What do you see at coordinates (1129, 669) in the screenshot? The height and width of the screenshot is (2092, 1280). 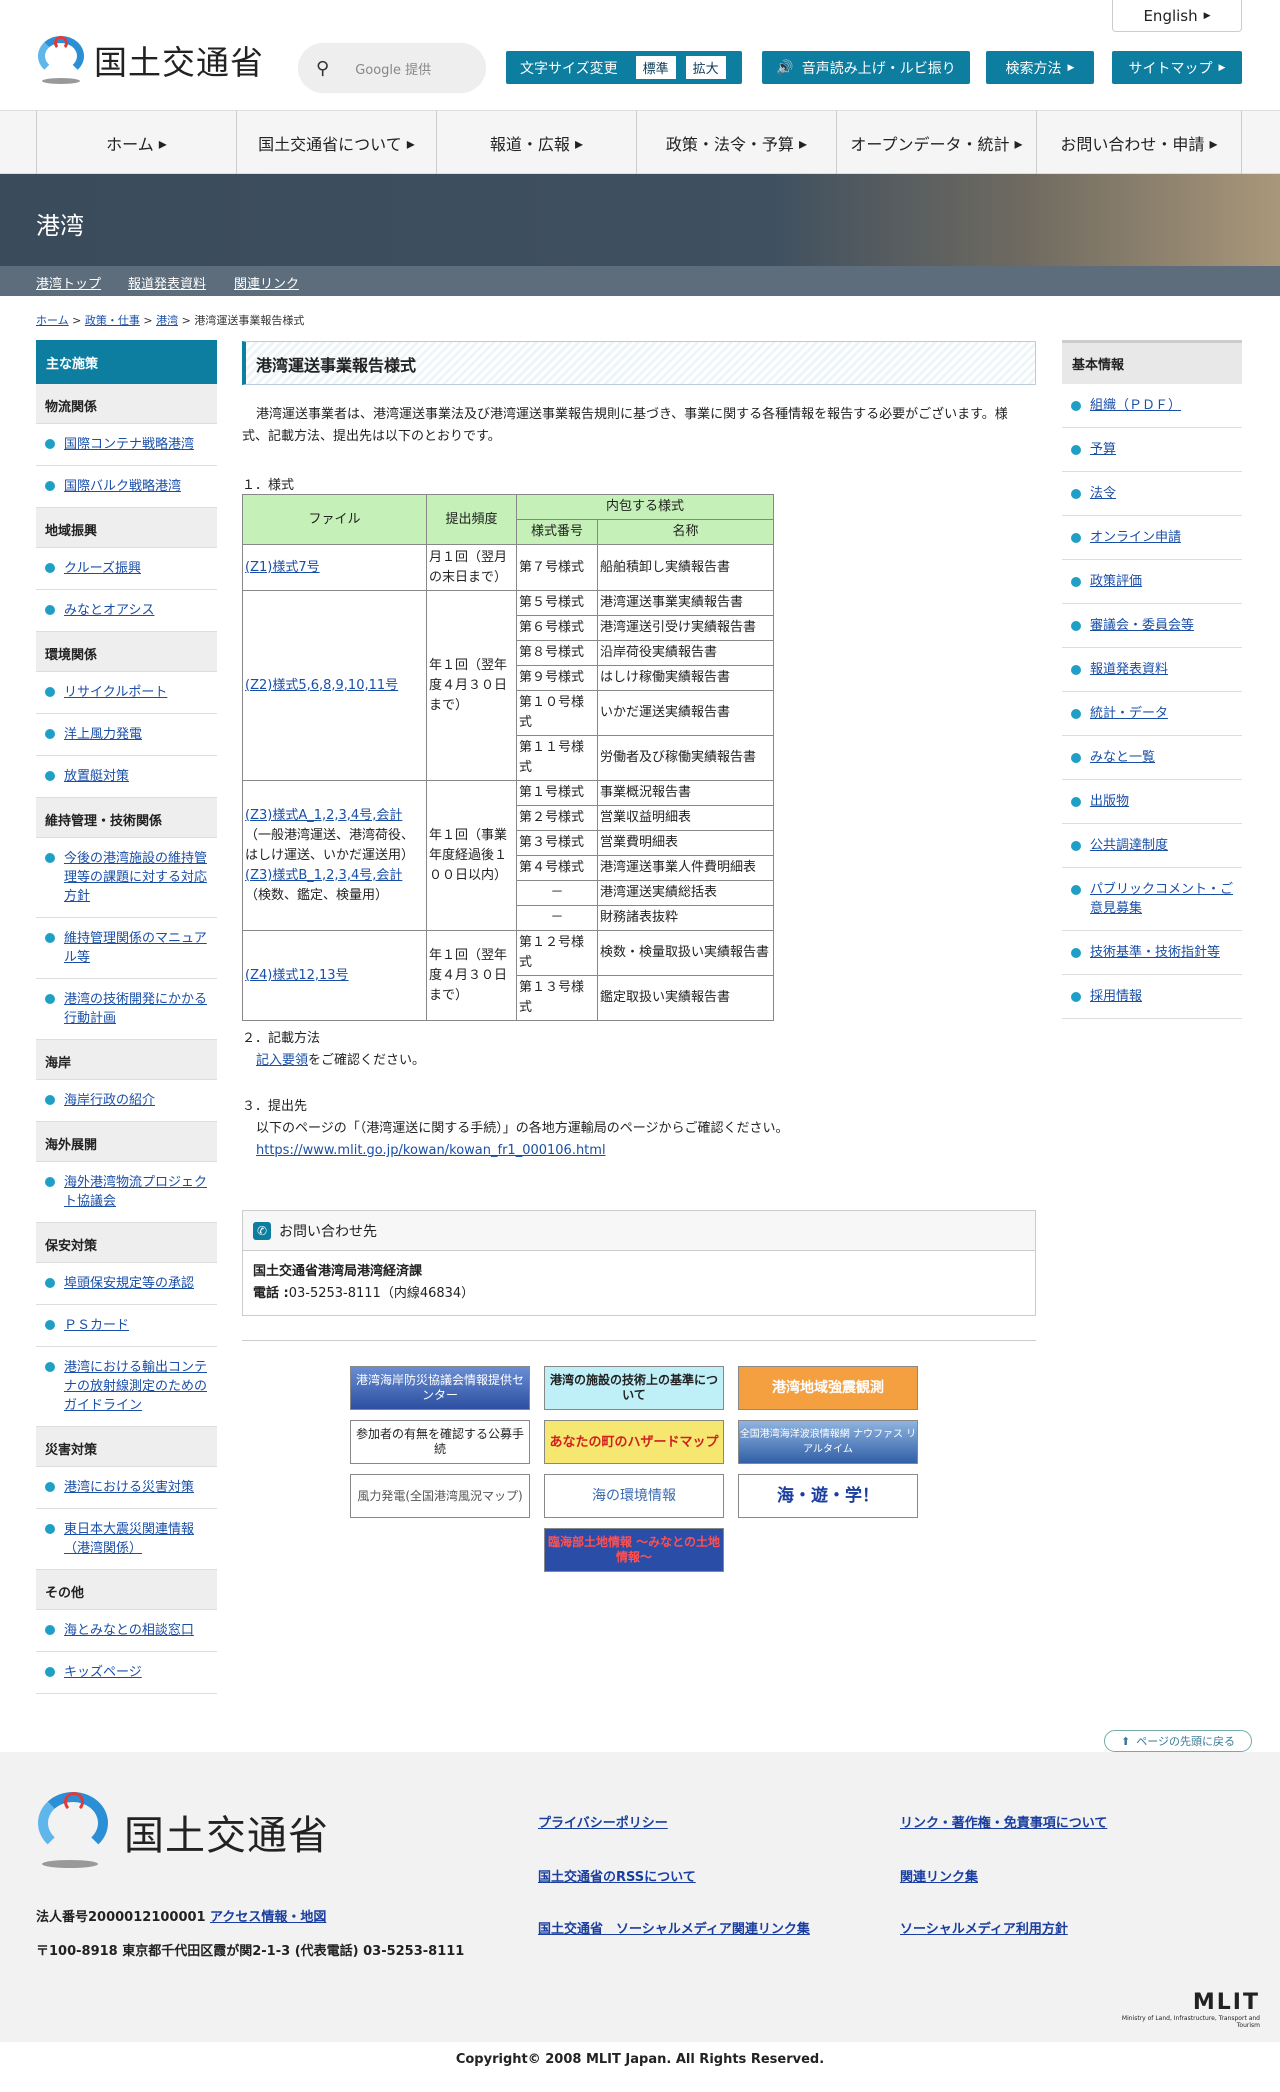 I see `basic-info-link-anchor: 報道発表資料` at bounding box center [1129, 669].